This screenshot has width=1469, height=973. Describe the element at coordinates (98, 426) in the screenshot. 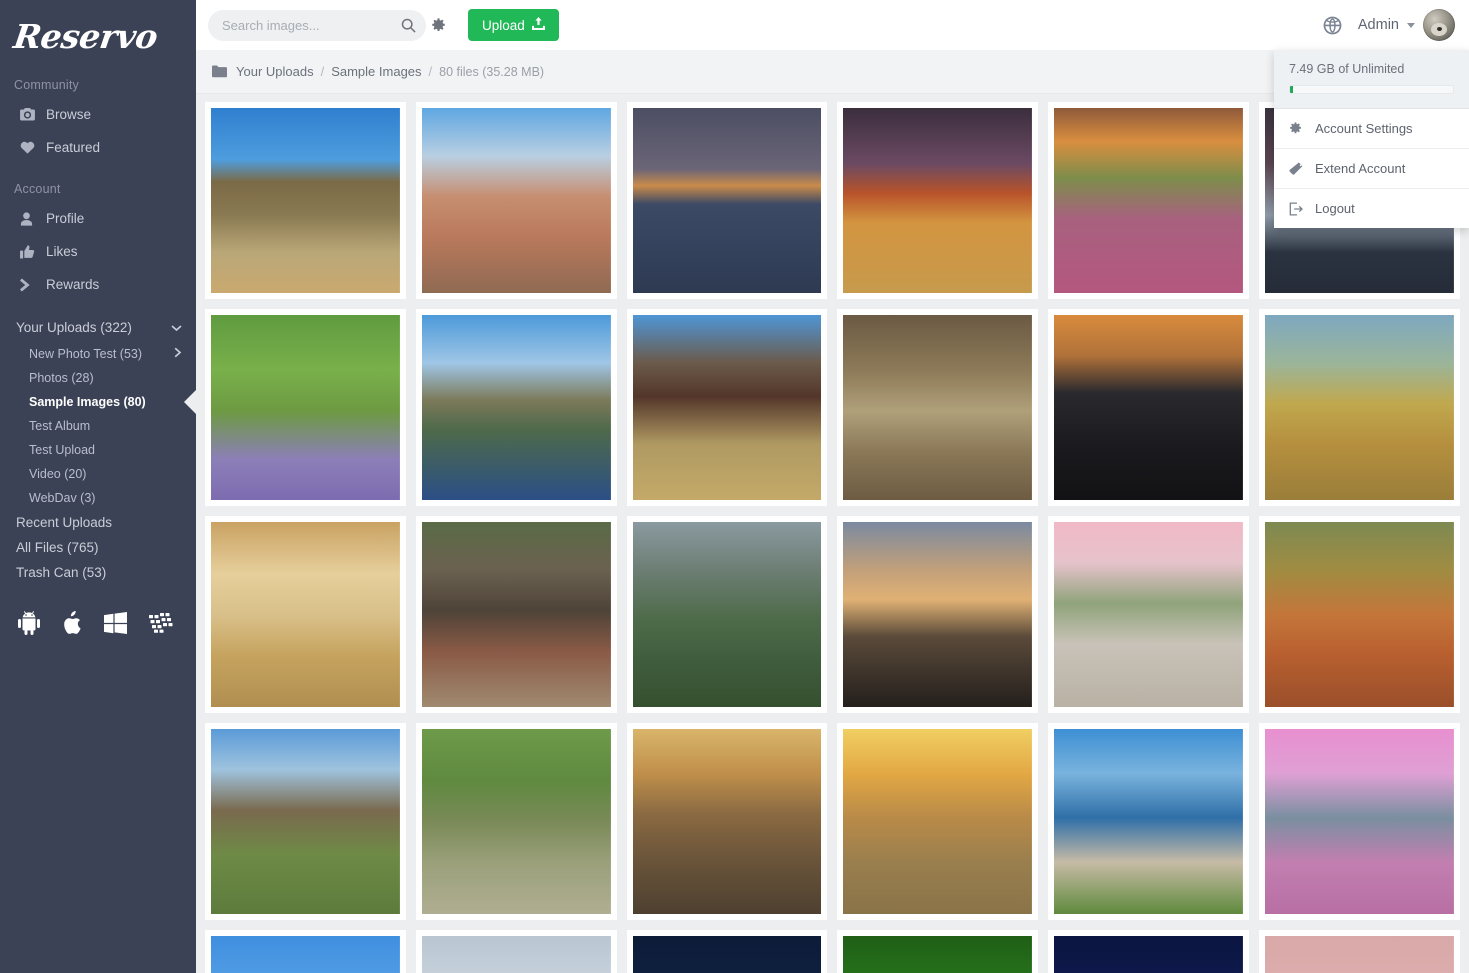

I see `sidebar-album-test-album: Test Album` at that location.